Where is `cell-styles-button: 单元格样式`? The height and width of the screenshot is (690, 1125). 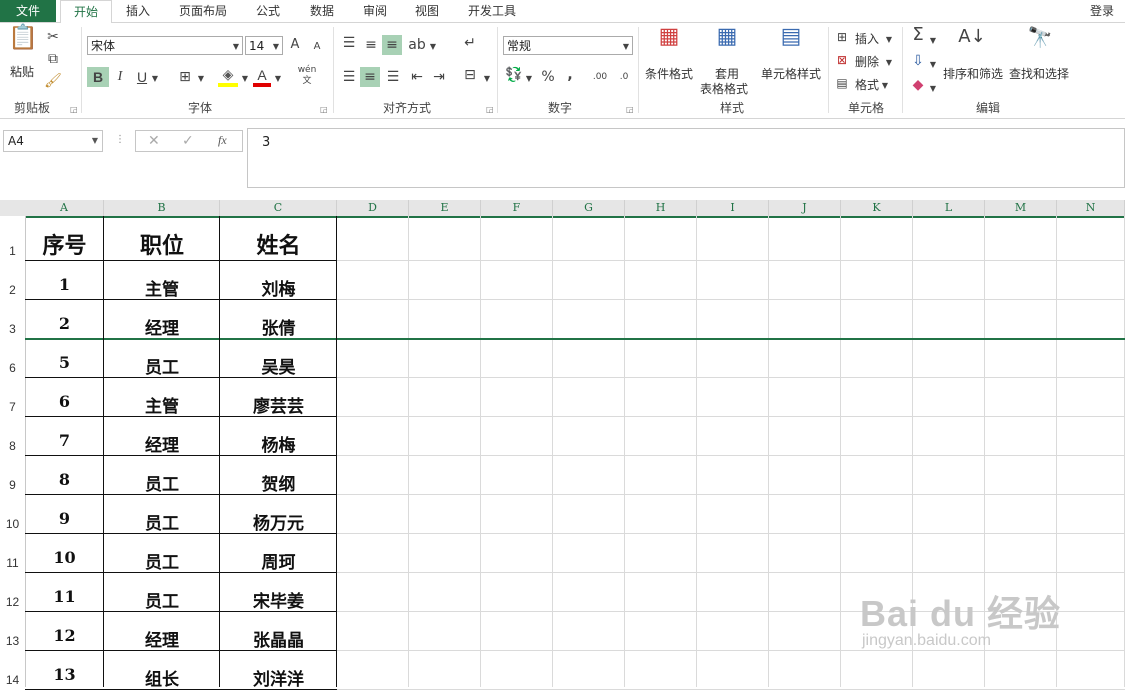 cell-styles-button: 单元格样式 is located at coordinates (791, 73).